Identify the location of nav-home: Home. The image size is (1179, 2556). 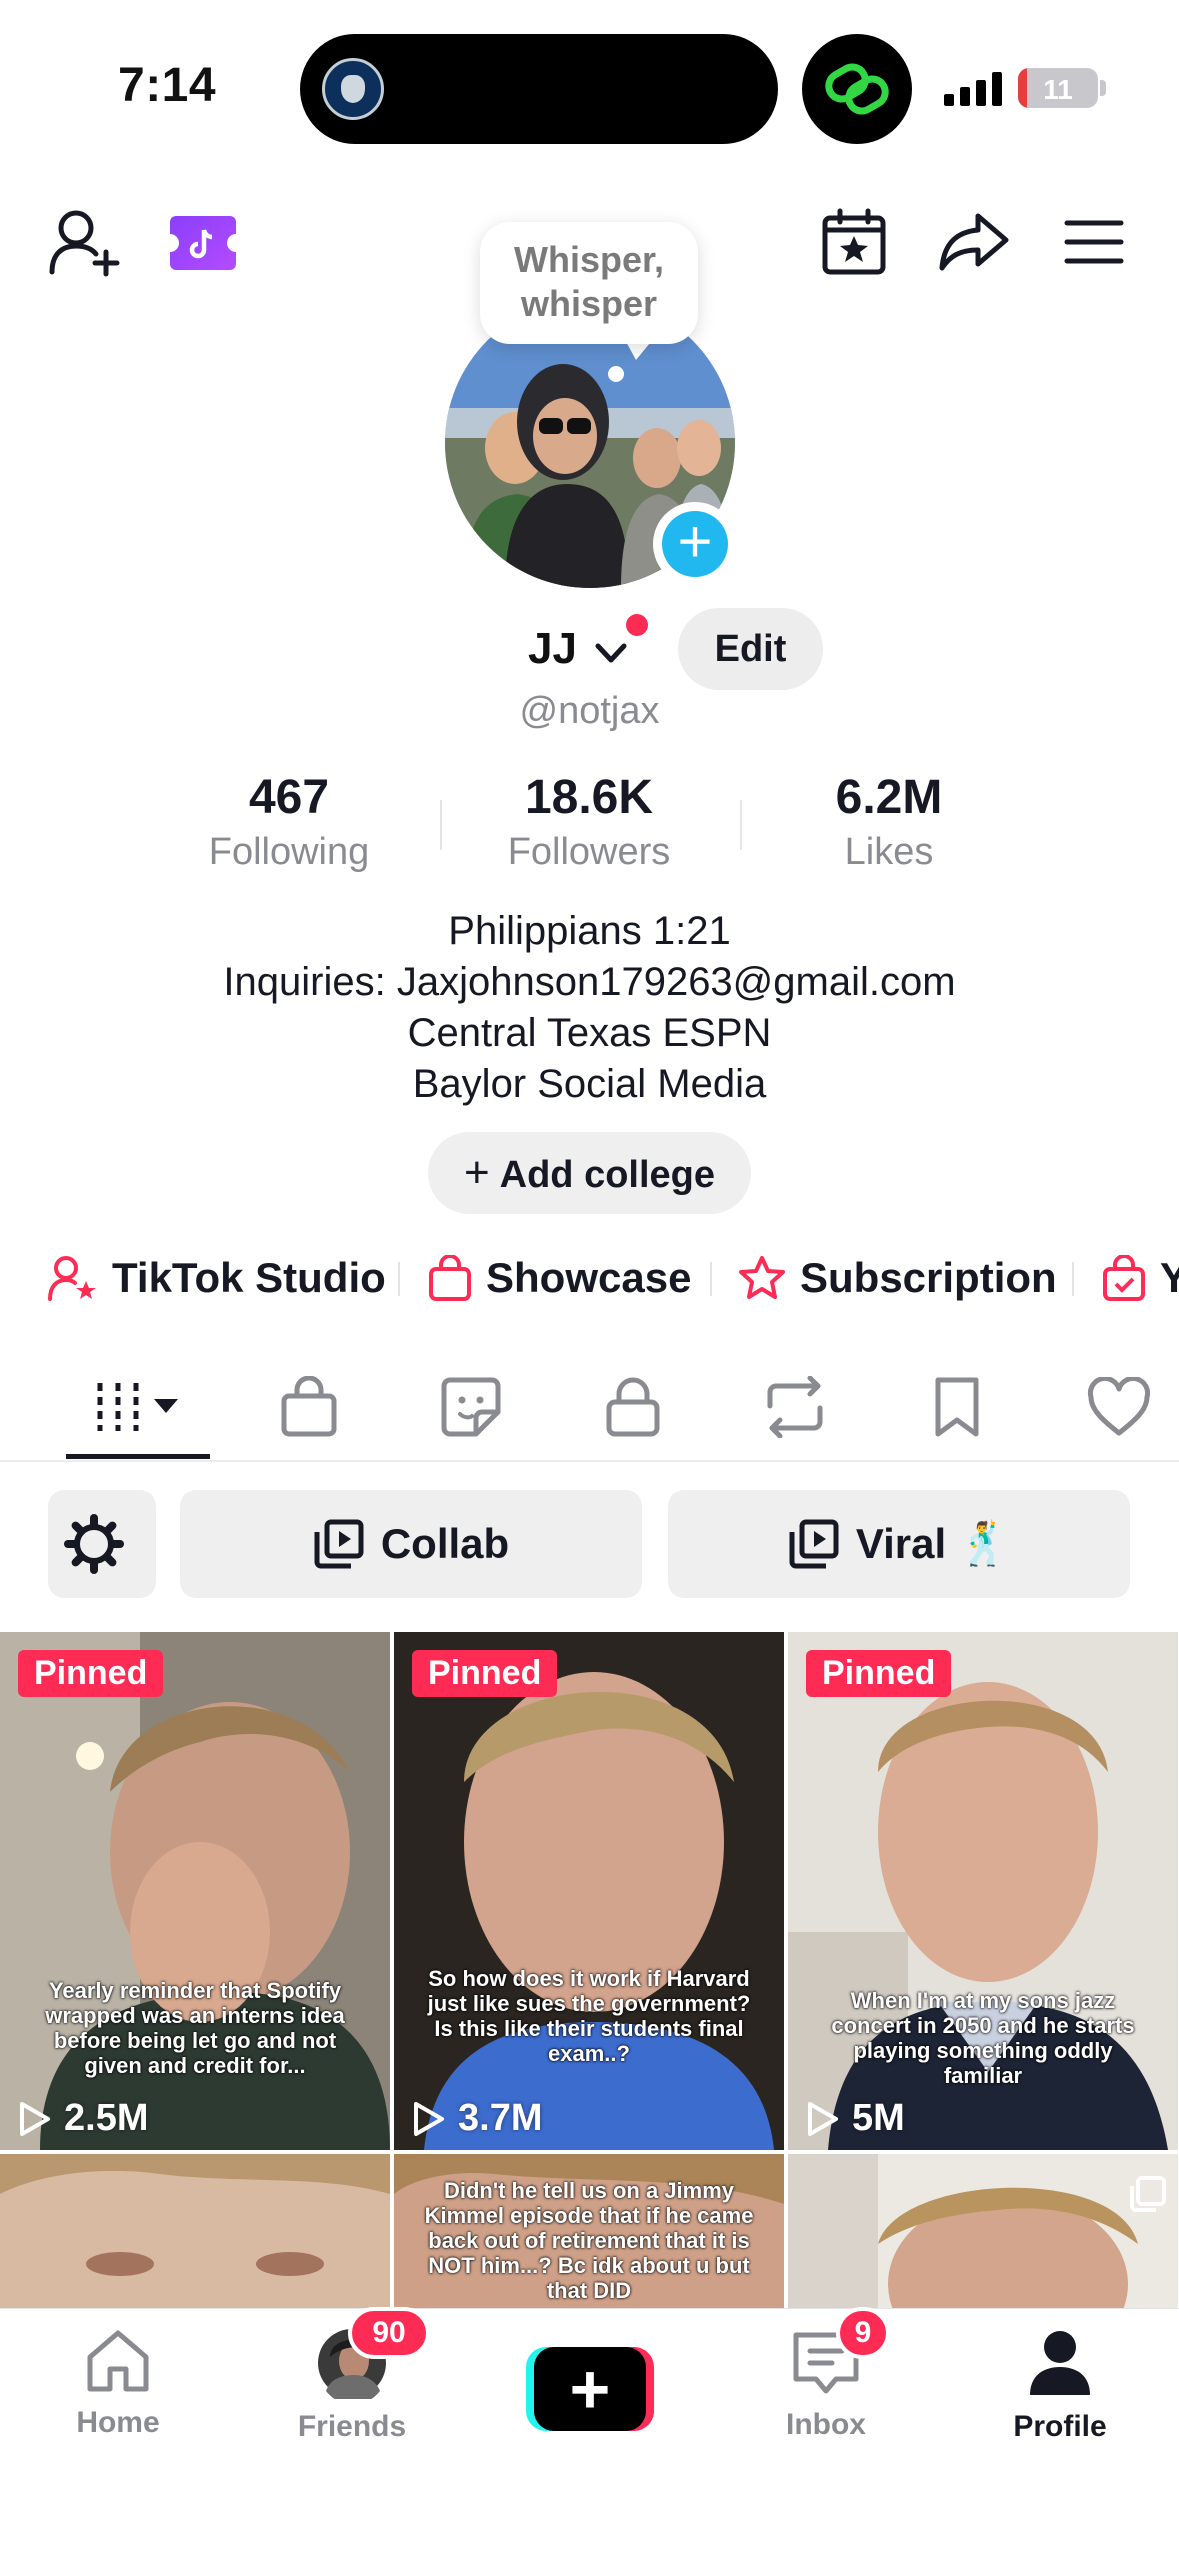
(118, 2383).